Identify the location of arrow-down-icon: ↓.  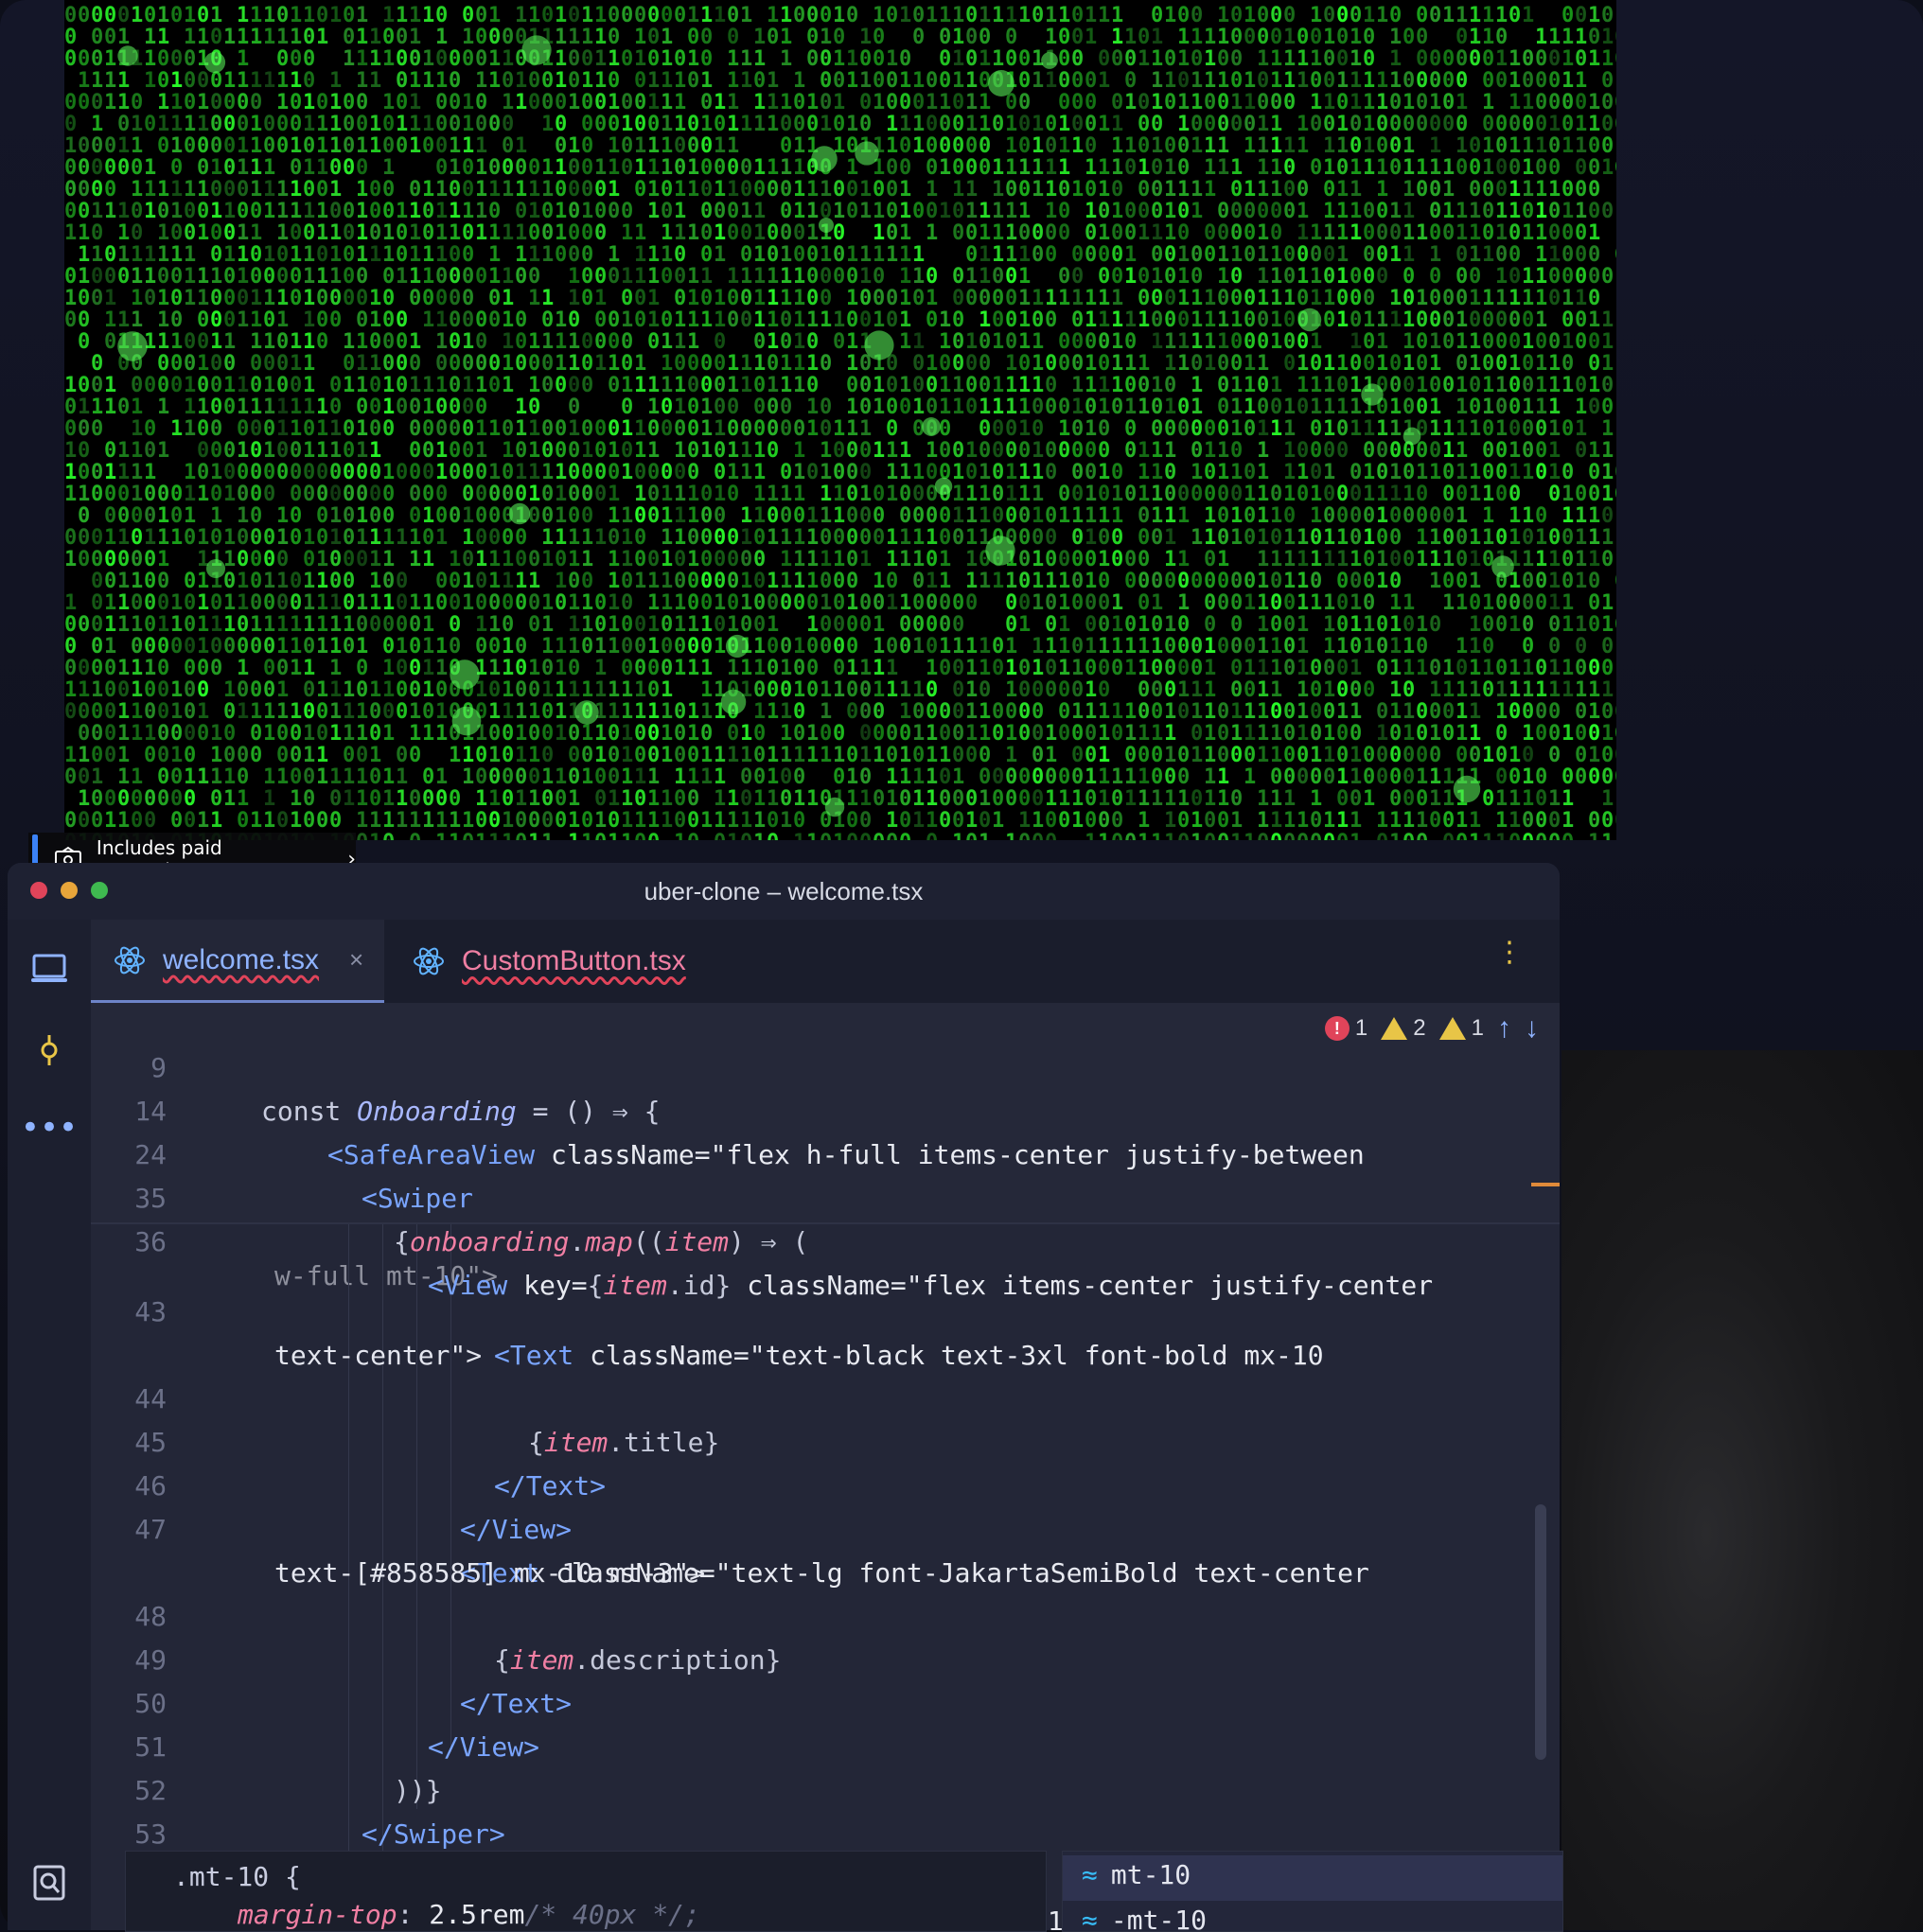
(1532, 1028).